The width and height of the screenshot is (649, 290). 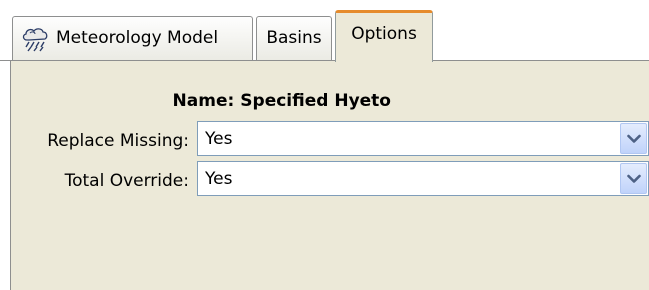 I want to click on tab-basins: Basins, so click(x=294, y=38).